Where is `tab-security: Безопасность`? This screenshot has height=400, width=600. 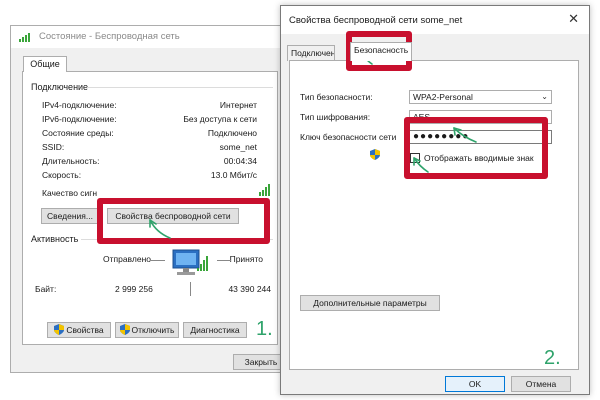 tab-security: Безопасность is located at coordinates (381, 51).